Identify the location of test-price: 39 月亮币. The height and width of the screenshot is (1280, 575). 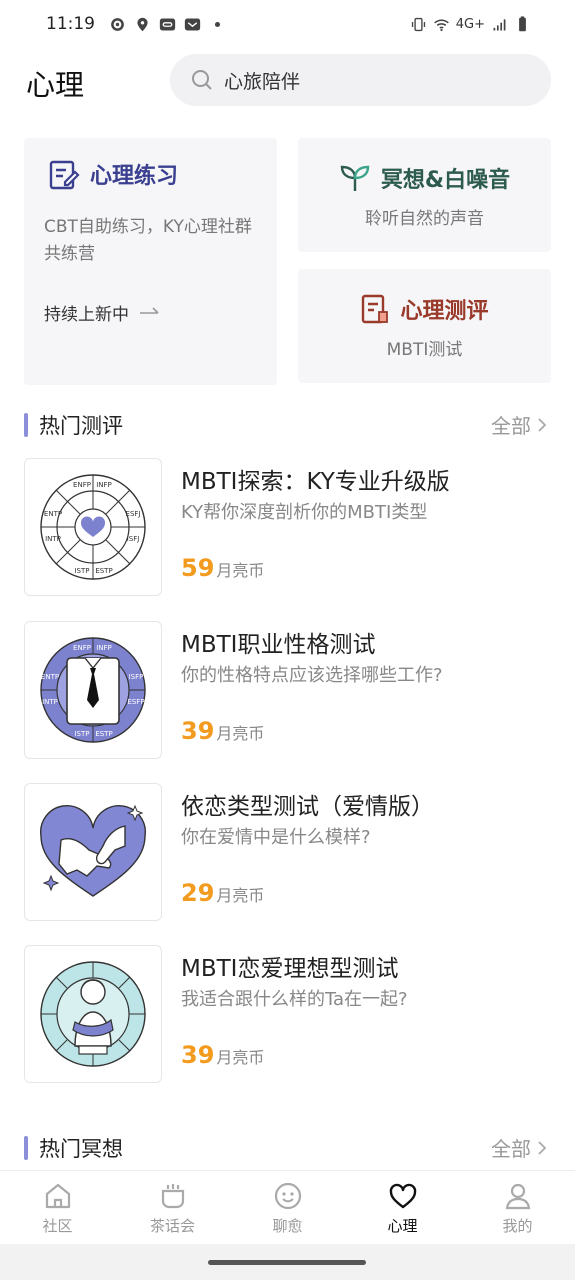
(222, 731).